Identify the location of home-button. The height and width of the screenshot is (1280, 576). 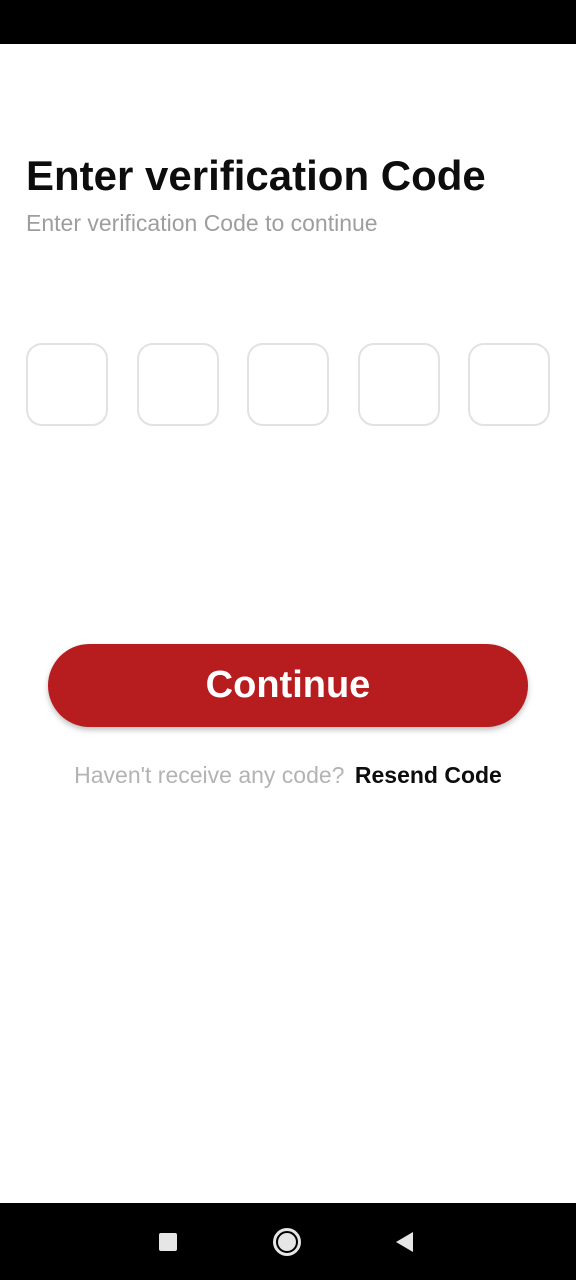
(287, 1241).